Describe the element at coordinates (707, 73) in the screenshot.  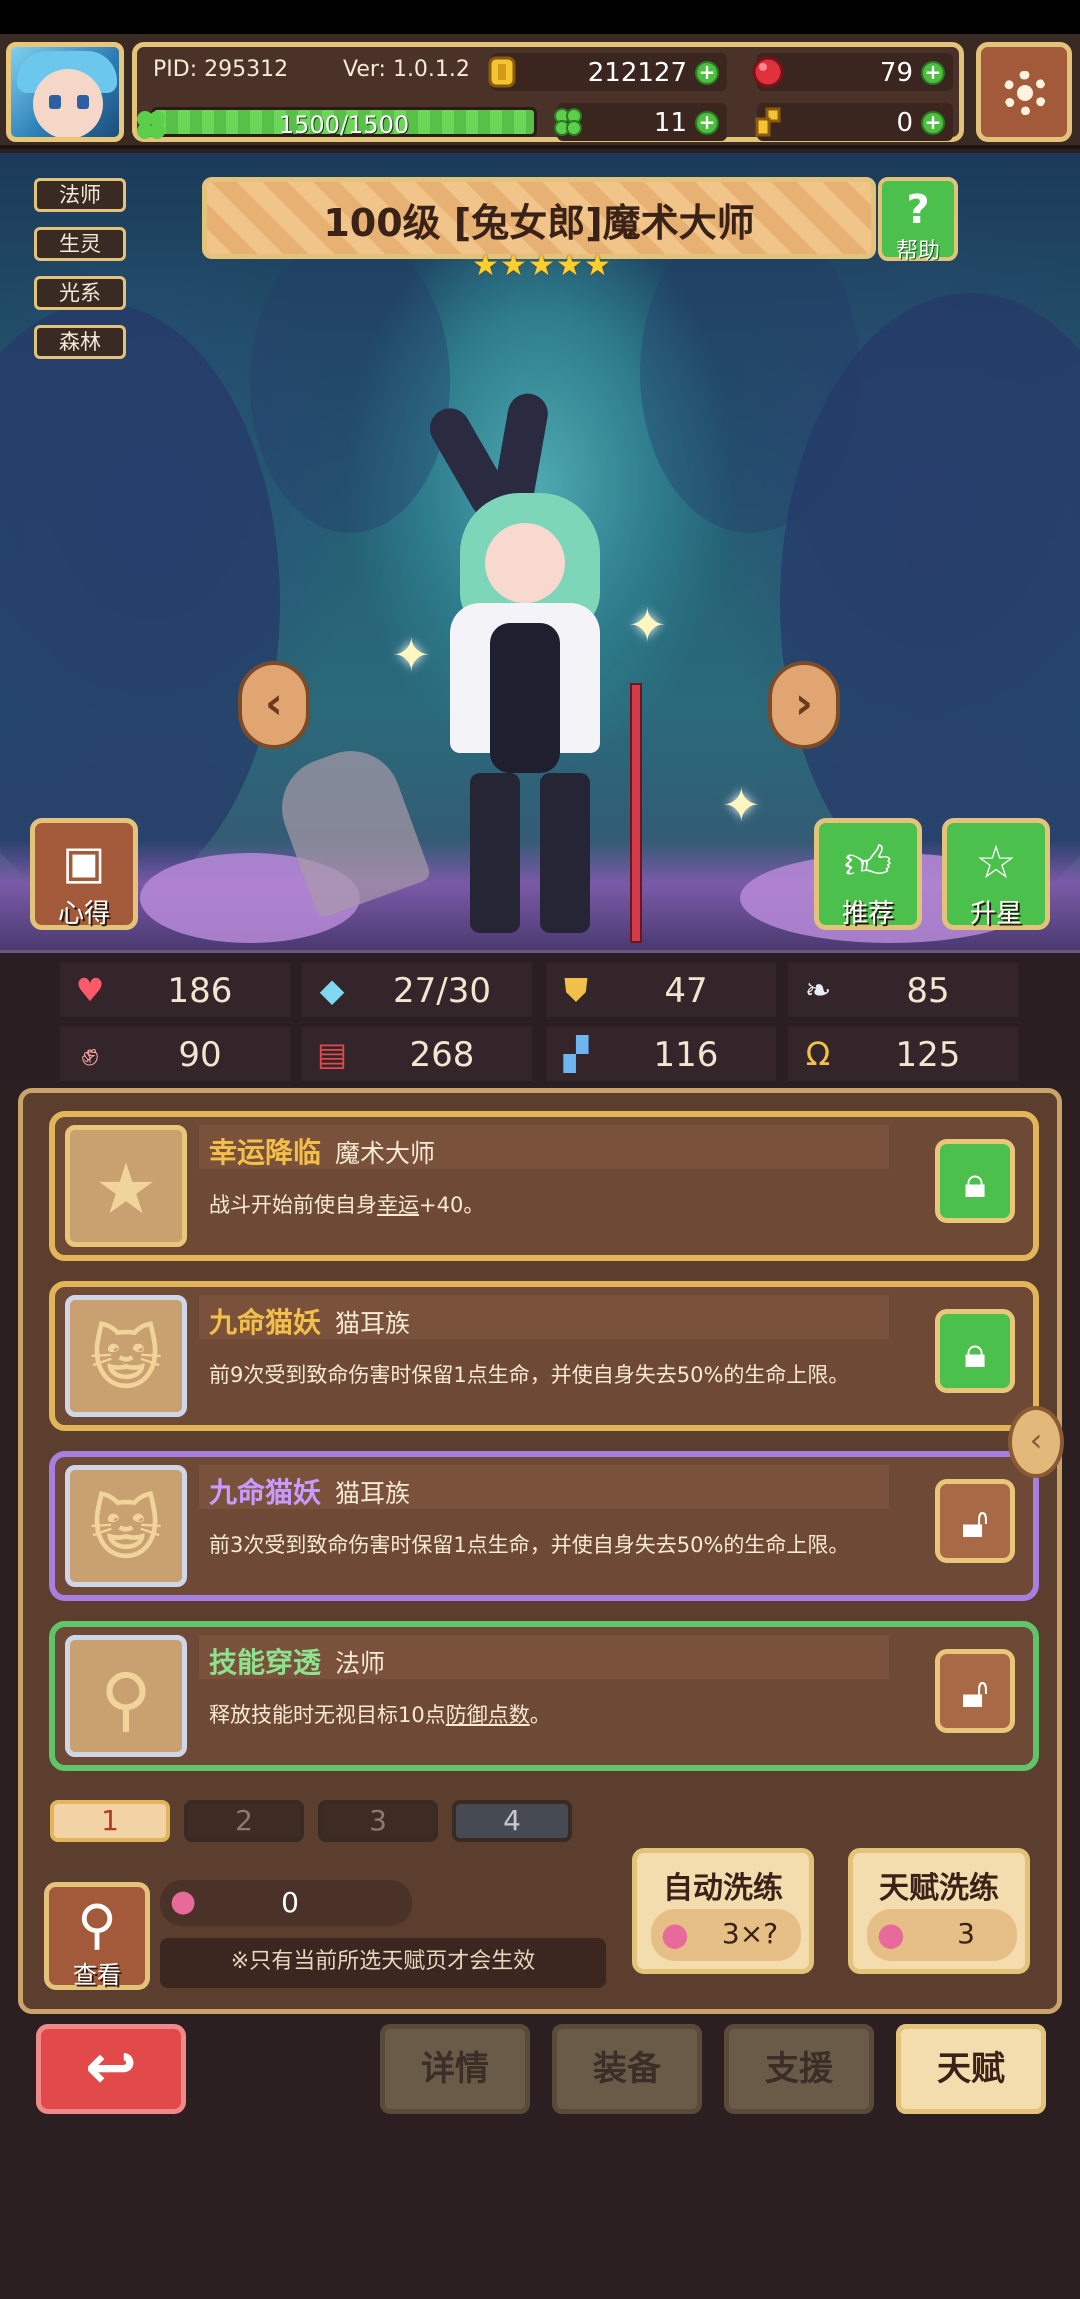
I see `add-gold-button: +` at that location.